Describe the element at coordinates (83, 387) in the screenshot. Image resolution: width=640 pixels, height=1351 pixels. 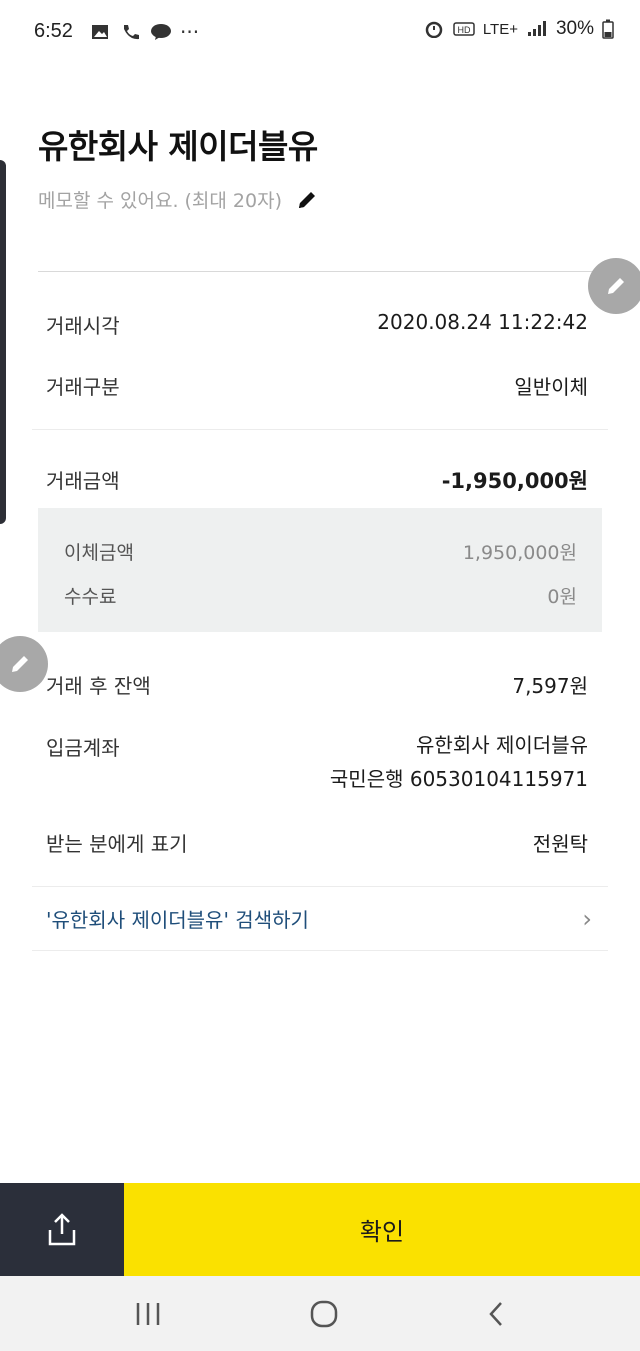
I see `transaction-type-label: 거래구분` at that location.